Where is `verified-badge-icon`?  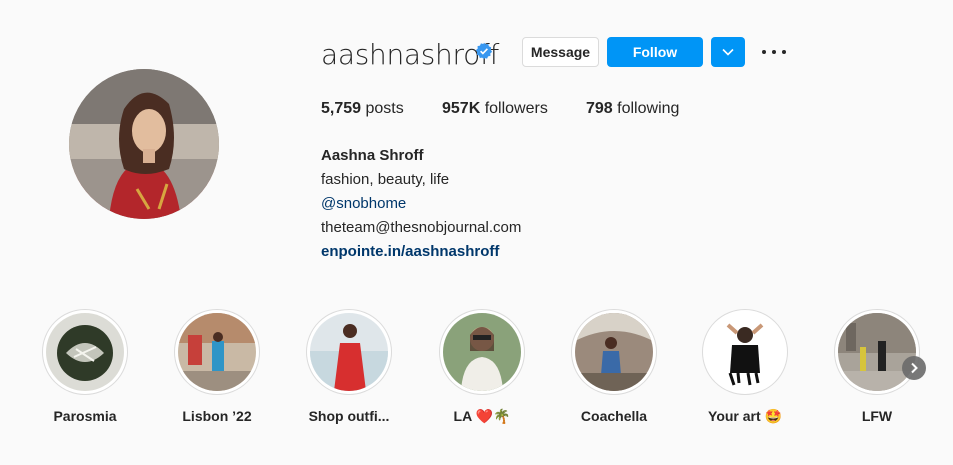 verified-badge-icon is located at coordinates (484, 51).